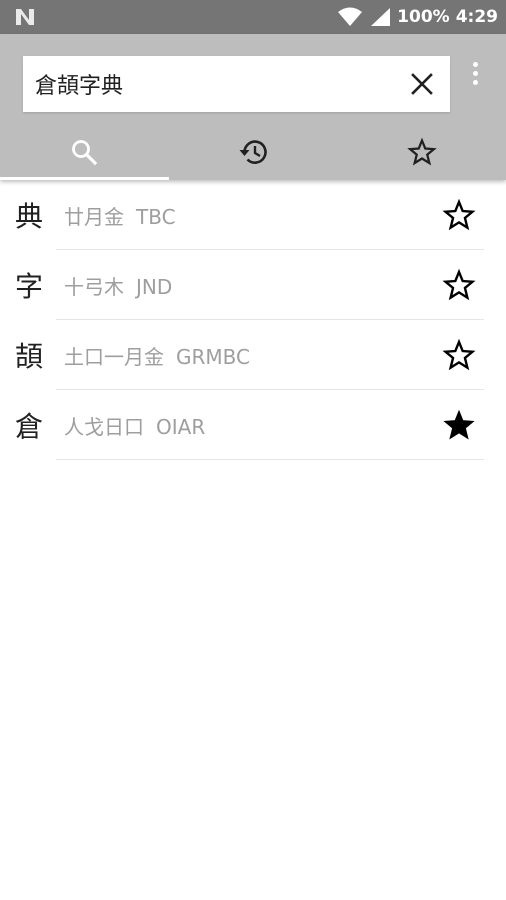 The image size is (506, 900). I want to click on notification-n-icon, so click(25, 17).